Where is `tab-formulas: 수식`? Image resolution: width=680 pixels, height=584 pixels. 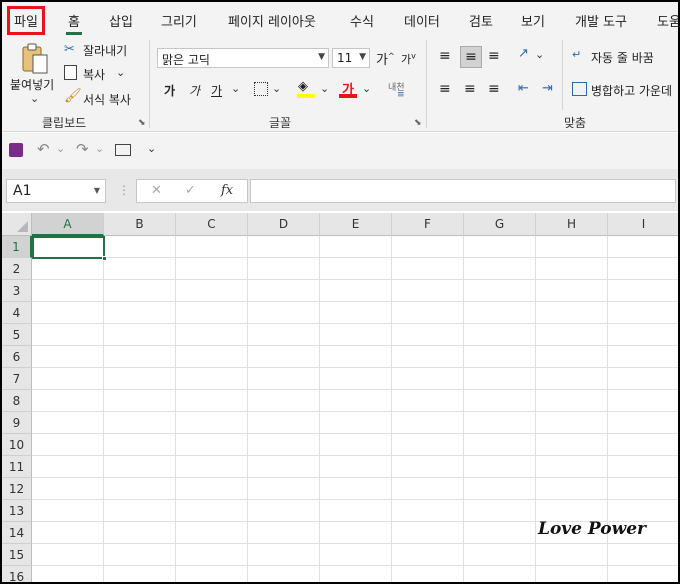
tab-formulas: 수식 is located at coordinates (362, 20).